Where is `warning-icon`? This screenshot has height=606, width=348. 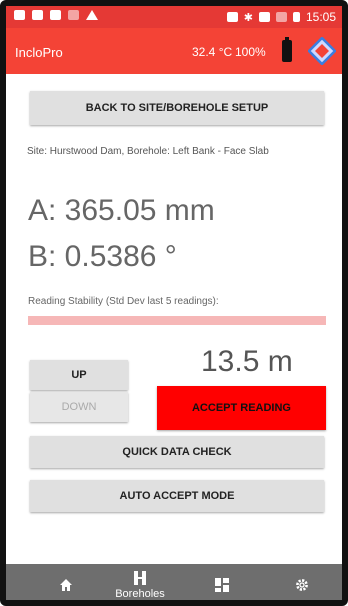
warning-icon is located at coordinates (92, 15).